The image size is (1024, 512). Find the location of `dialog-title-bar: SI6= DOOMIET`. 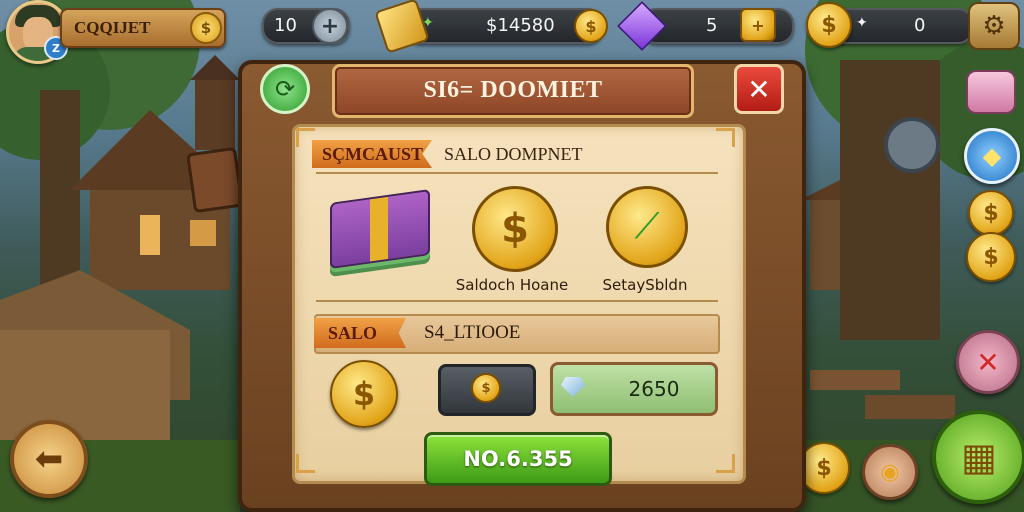

dialog-title-bar: SI6= DOOMIET is located at coordinates (513, 91).